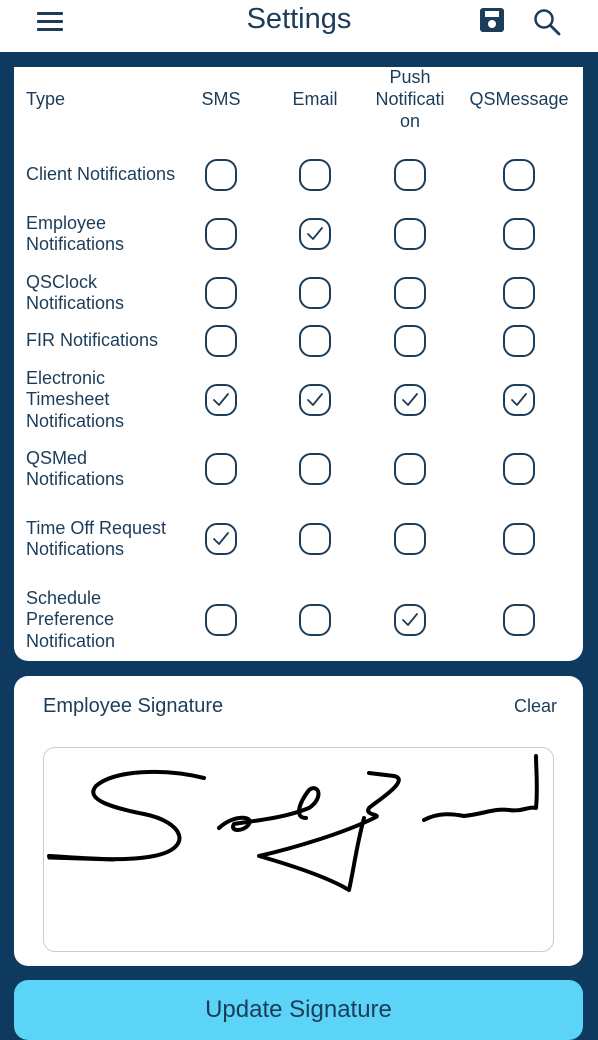  Describe the element at coordinates (75, 399) in the screenshot. I see `row-label: Electronic Timesheet Notifications` at that location.